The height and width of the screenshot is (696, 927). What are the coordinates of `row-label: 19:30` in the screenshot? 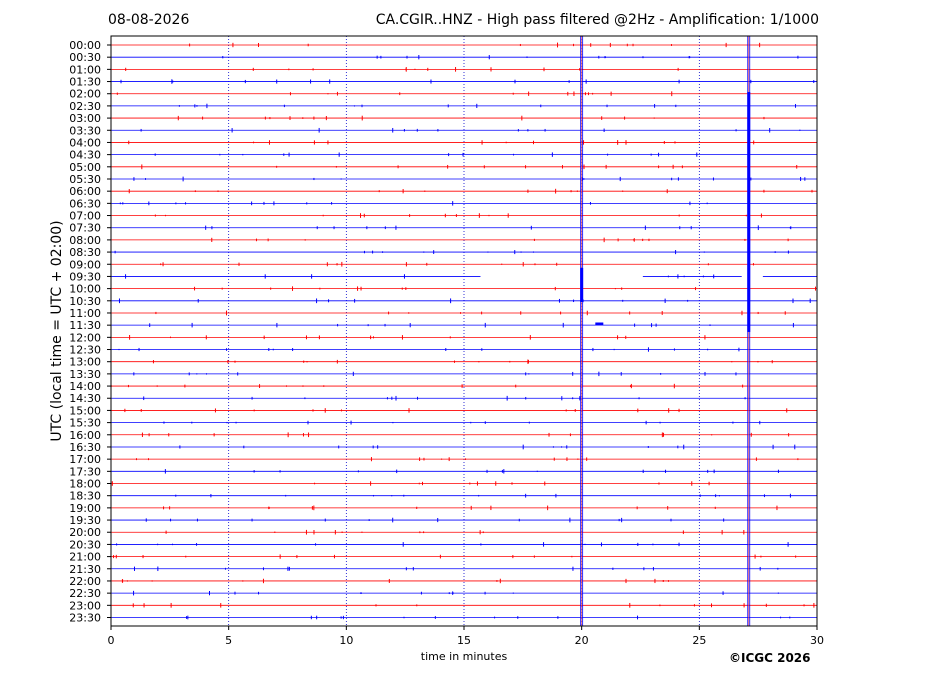 It's located at (85, 520).